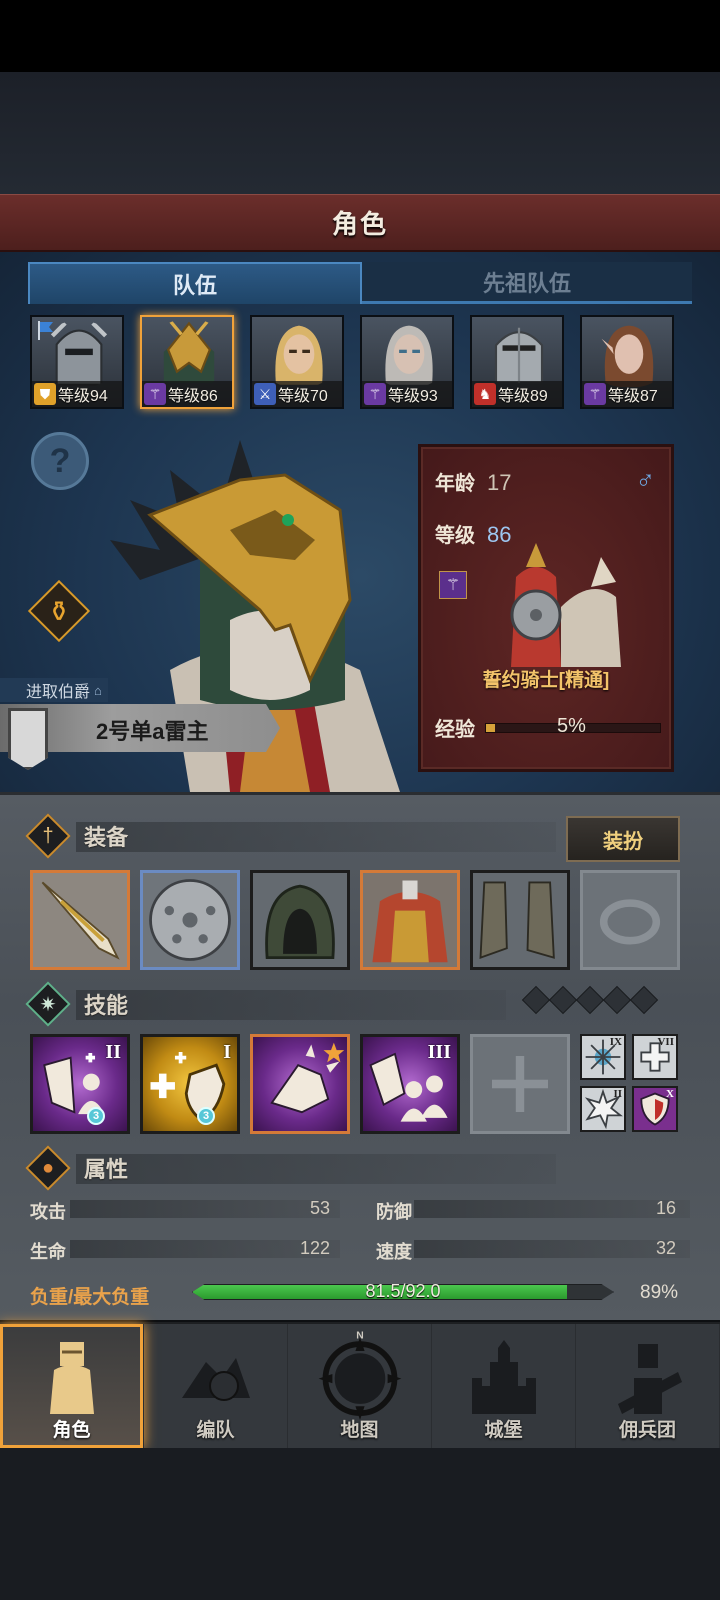  Describe the element at coordinates (106, 1005) in the screenshot. I see `skills-title: 技能` at that location.